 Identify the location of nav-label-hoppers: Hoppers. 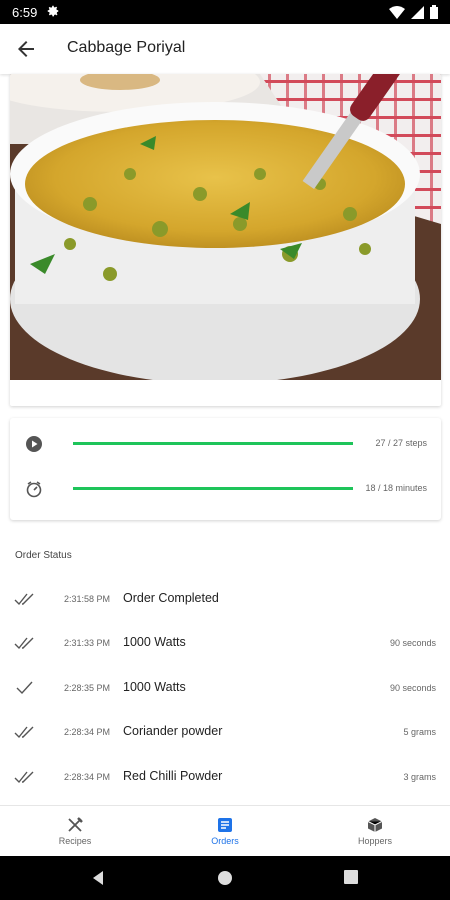
(375, 841).